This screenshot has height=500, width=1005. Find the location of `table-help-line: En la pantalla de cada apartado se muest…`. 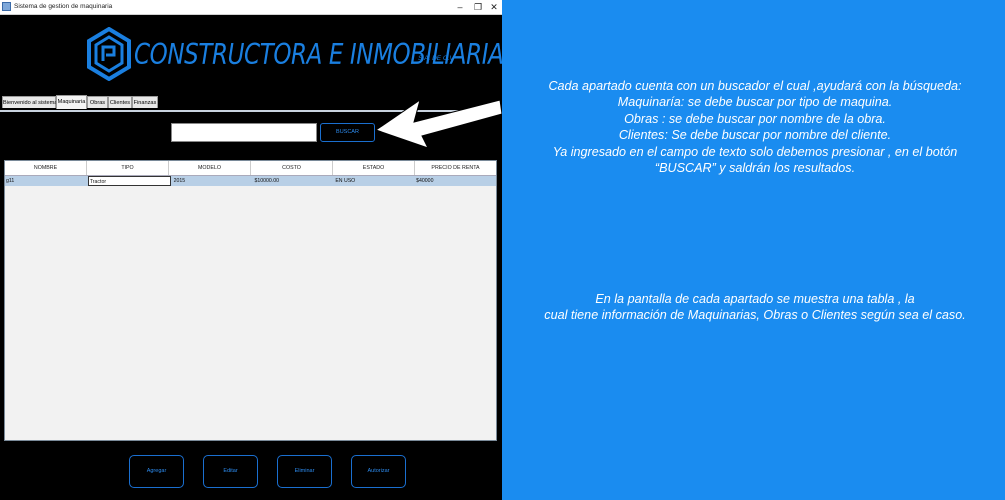

table-help-line: En la pantalla de cada apartado se muest… is located at coordinates (755, 299).